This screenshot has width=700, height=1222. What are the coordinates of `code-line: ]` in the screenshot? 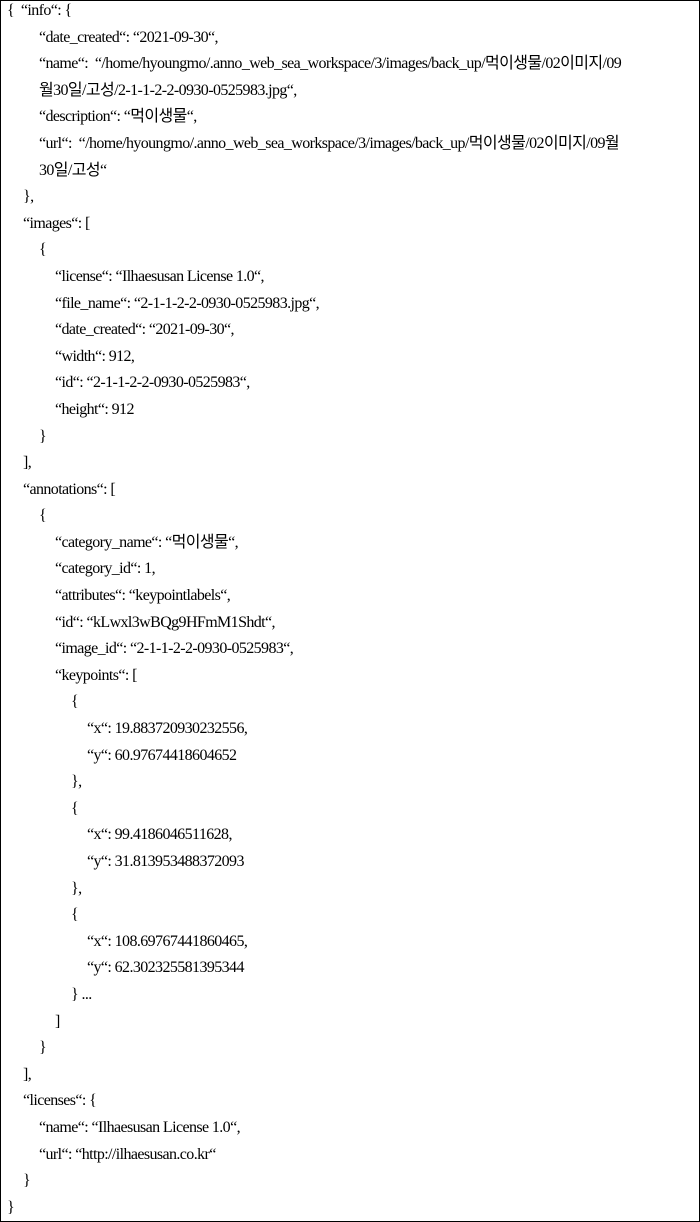 It's located at (57, 1021).